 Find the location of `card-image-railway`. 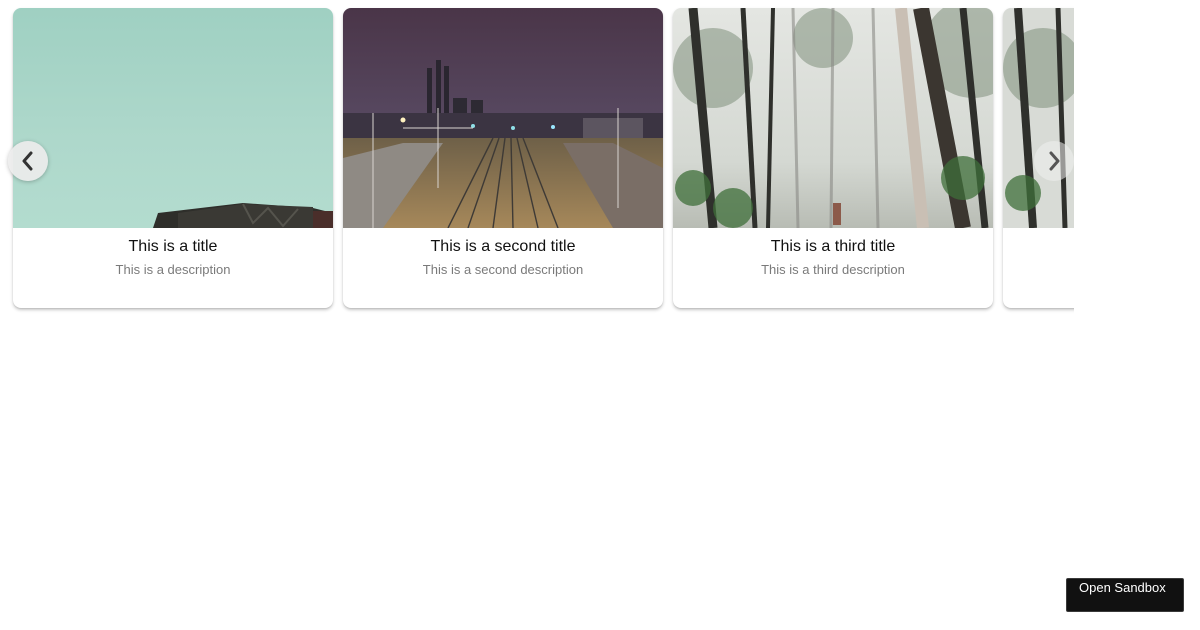

card-image-railway is located at coordinates (503, 118).